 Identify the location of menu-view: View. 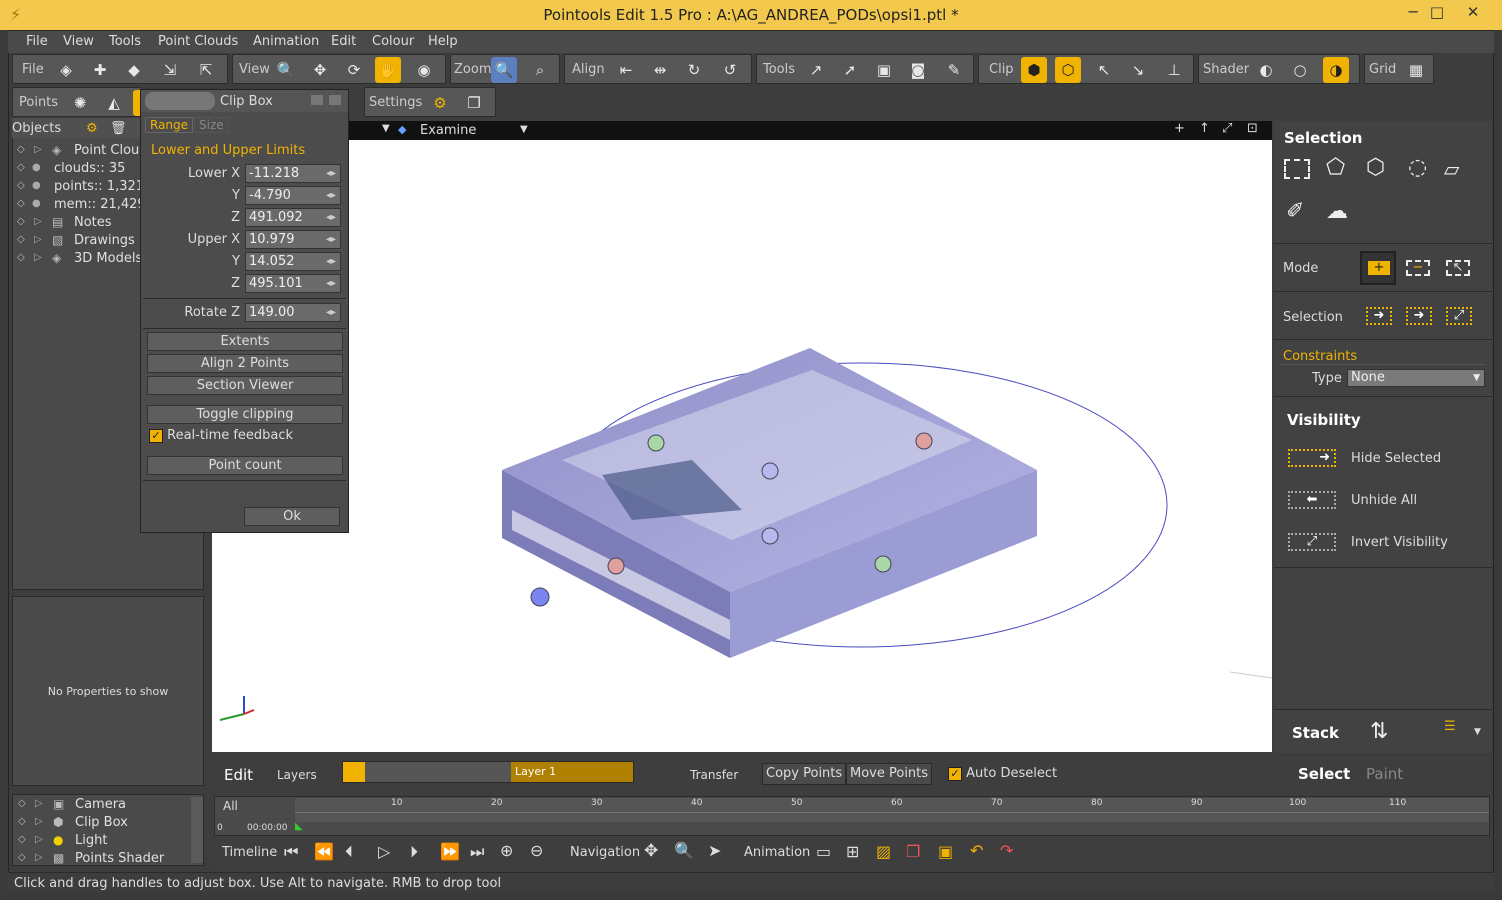
(78, 41).